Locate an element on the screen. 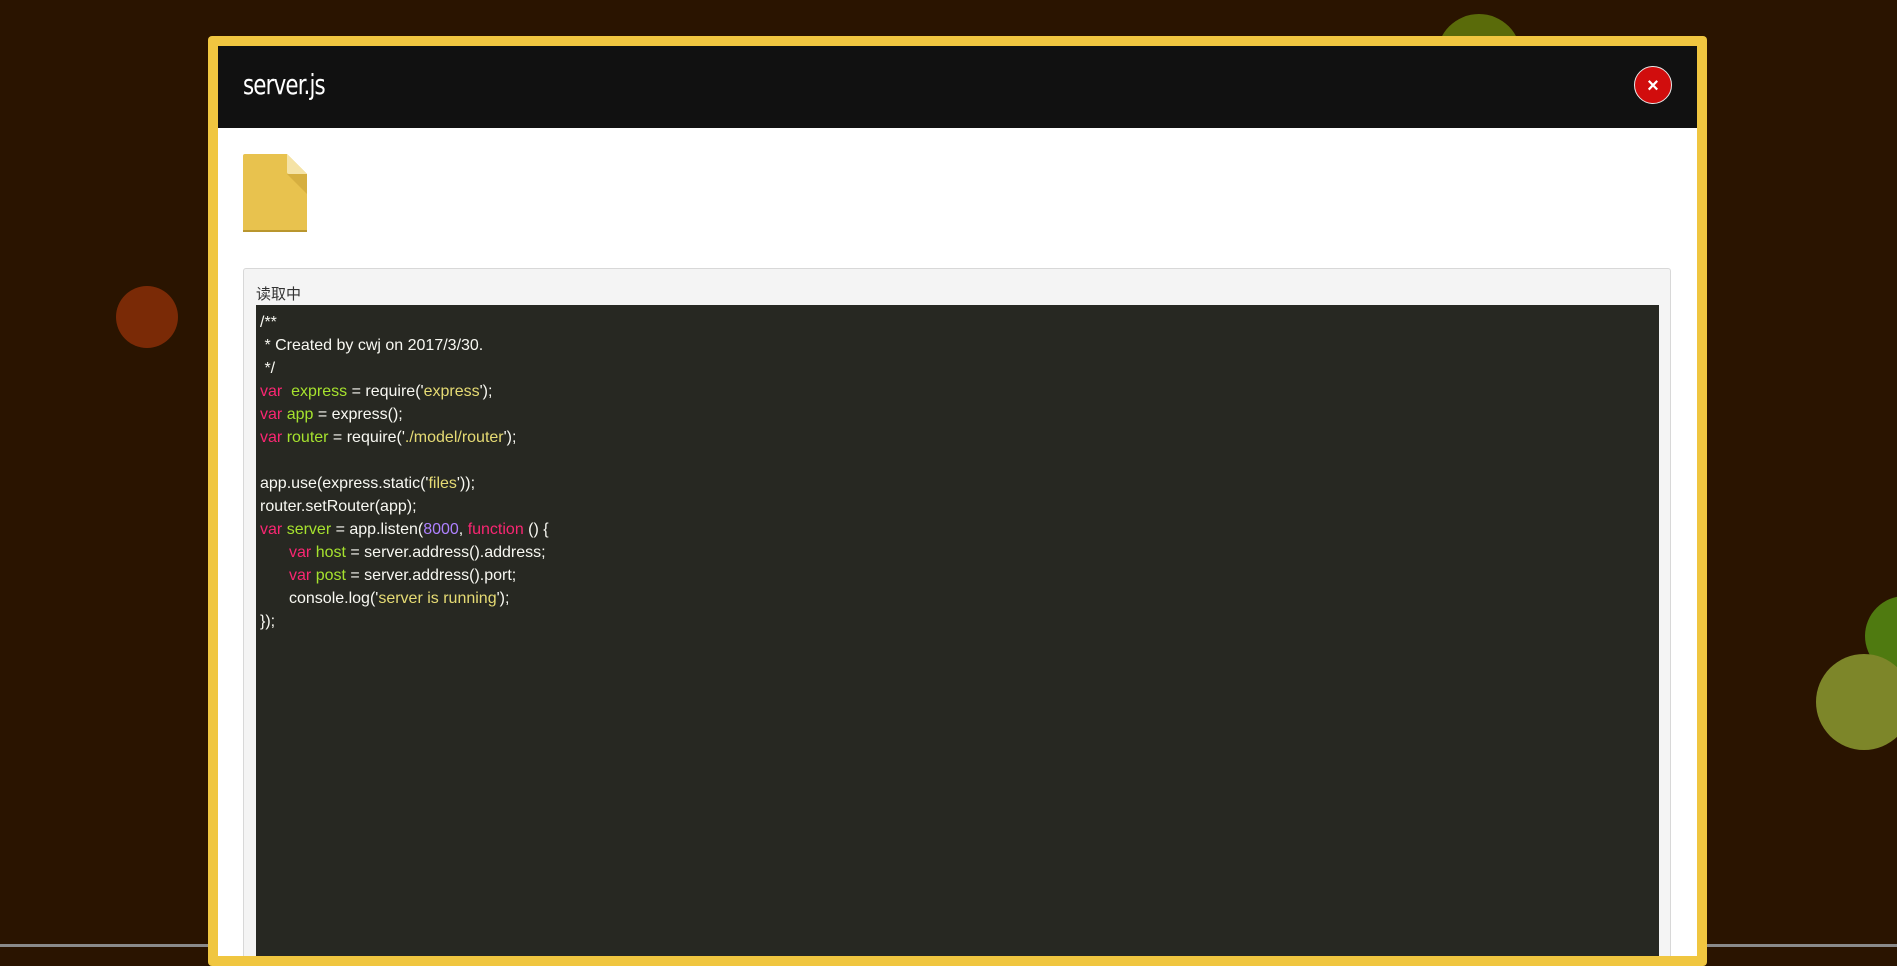 The width and height of the screenshot is (1897, 966). code-text: , is located at coordinates (463, 529).